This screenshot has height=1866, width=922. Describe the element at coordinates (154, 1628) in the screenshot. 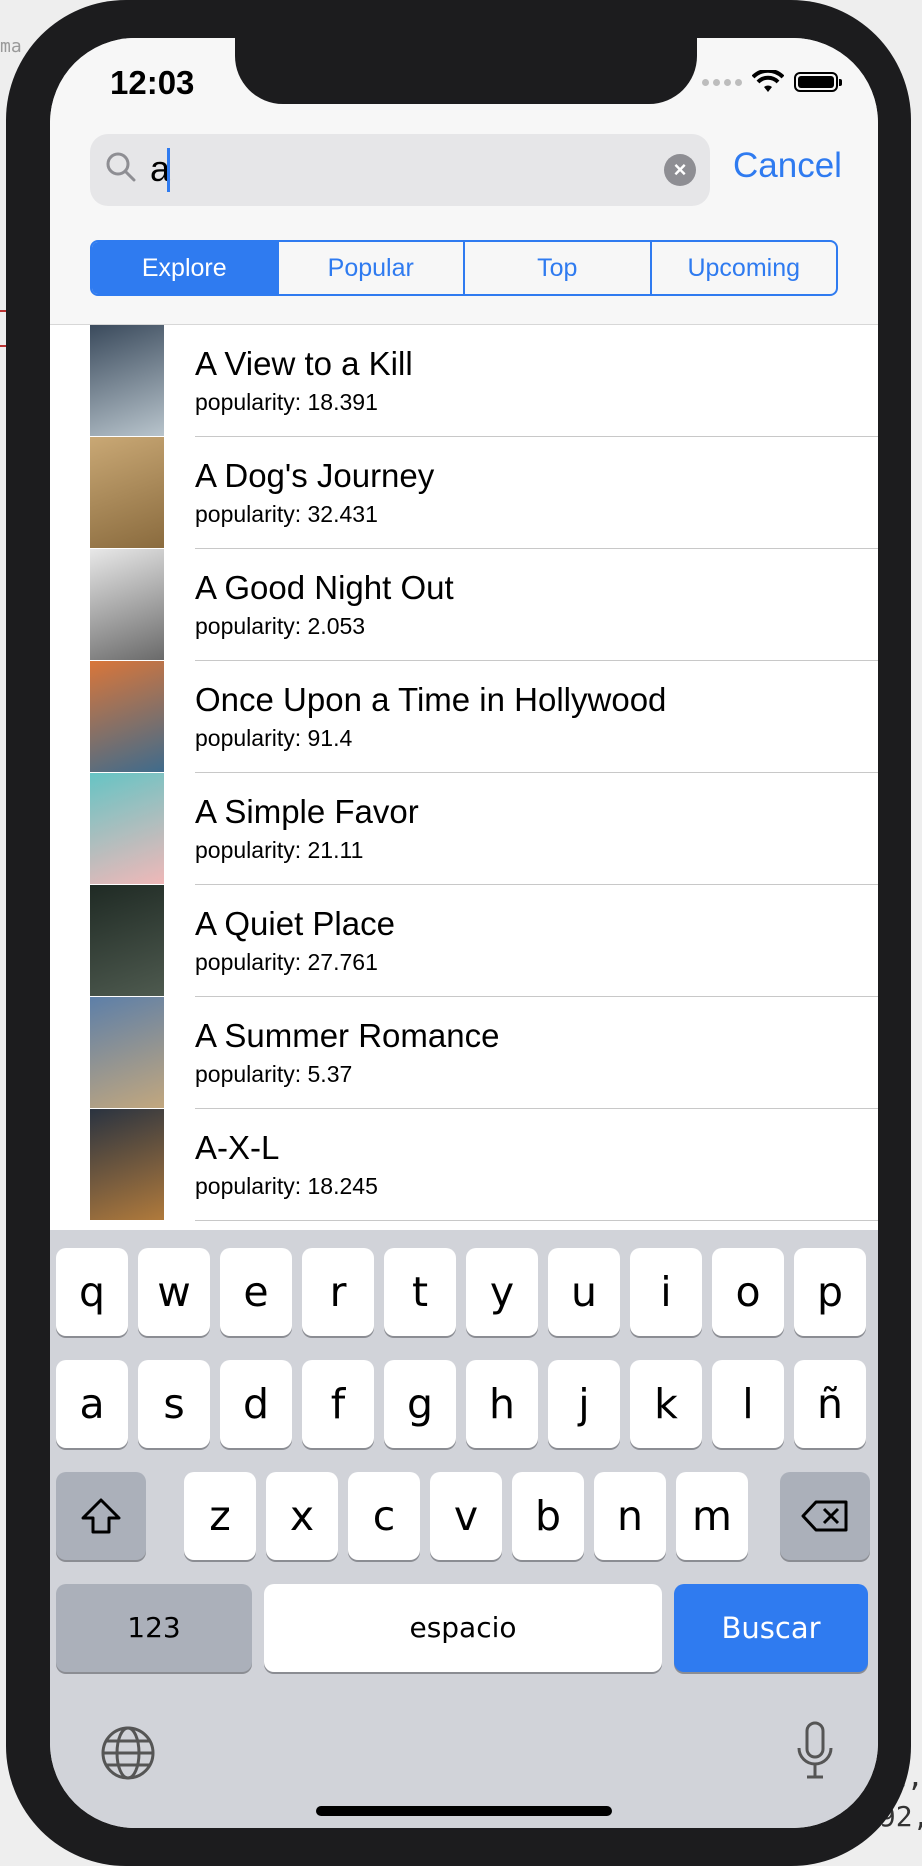

I see `numbers-key: 123` at that location.